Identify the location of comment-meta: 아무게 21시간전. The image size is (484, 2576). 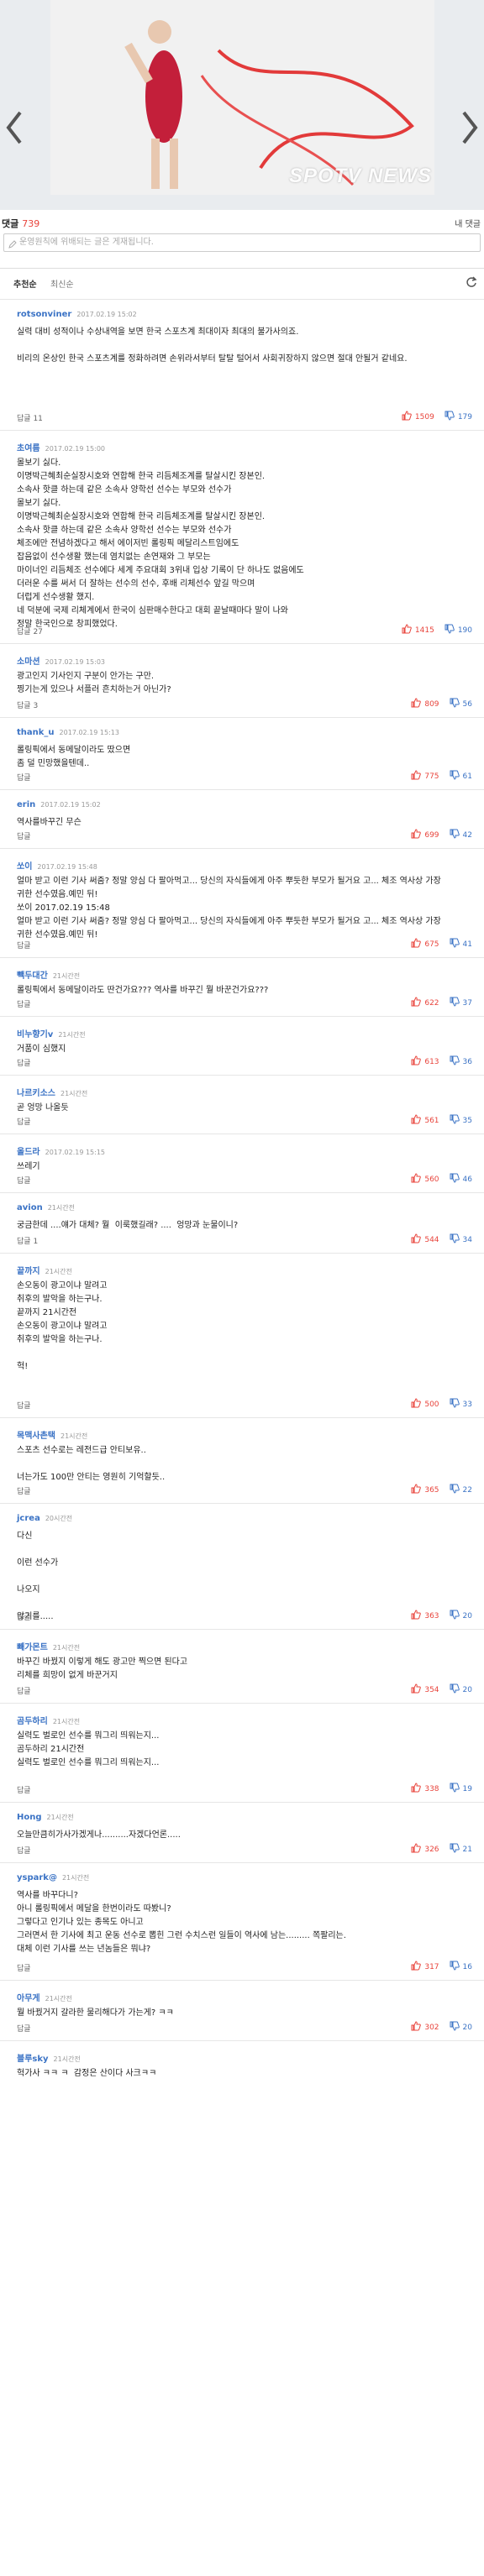
(44, 1997).